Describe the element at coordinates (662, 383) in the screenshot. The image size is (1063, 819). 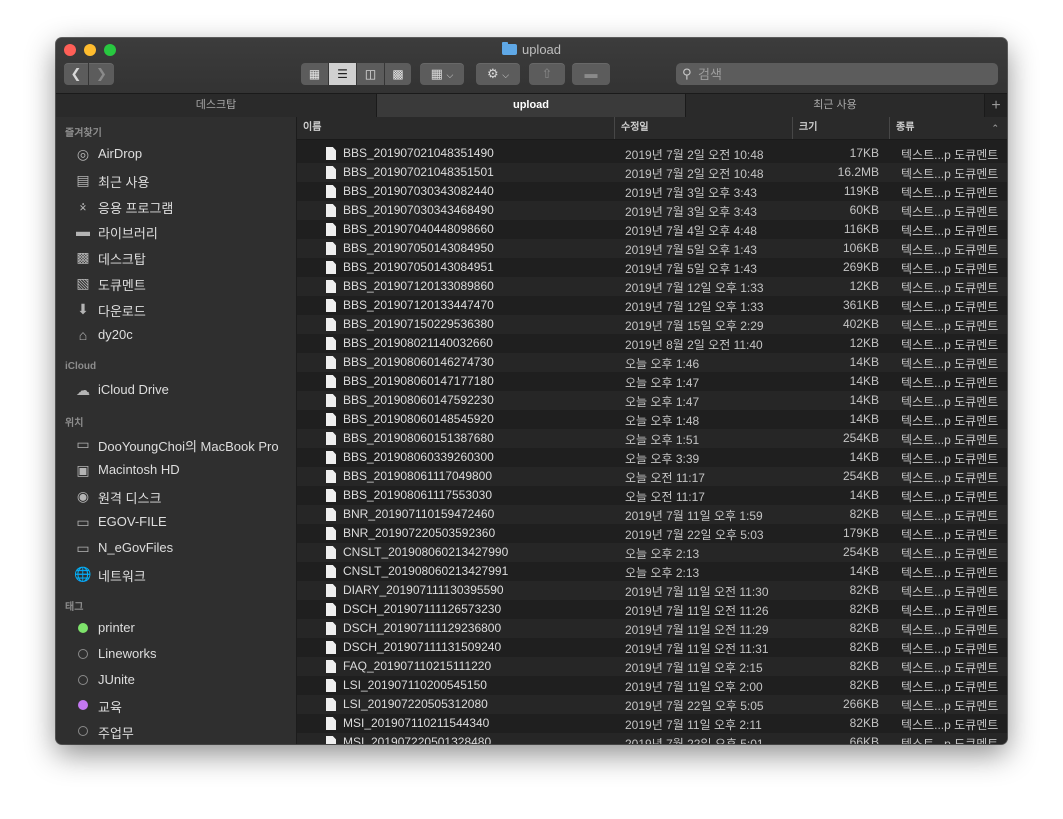
I see `file-date: 오늘 오후 1:47` at that location.